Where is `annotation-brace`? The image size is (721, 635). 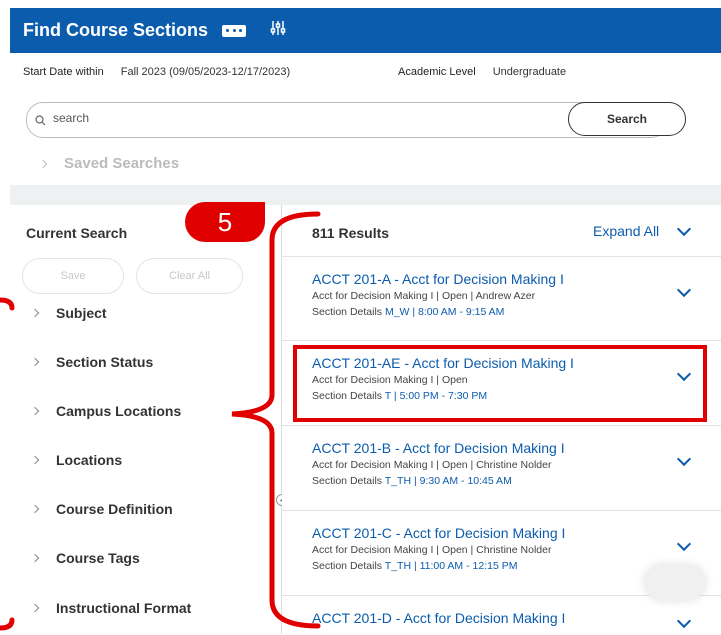 annotation-brace is located at coordinates (276, 420).